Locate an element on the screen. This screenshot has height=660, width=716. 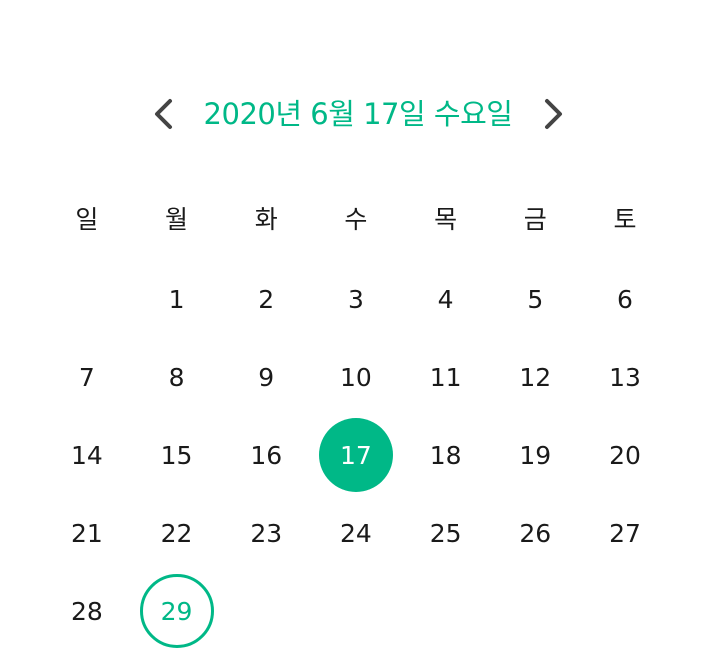
calendar-cell: 15 is located at coordinates (177, 455).